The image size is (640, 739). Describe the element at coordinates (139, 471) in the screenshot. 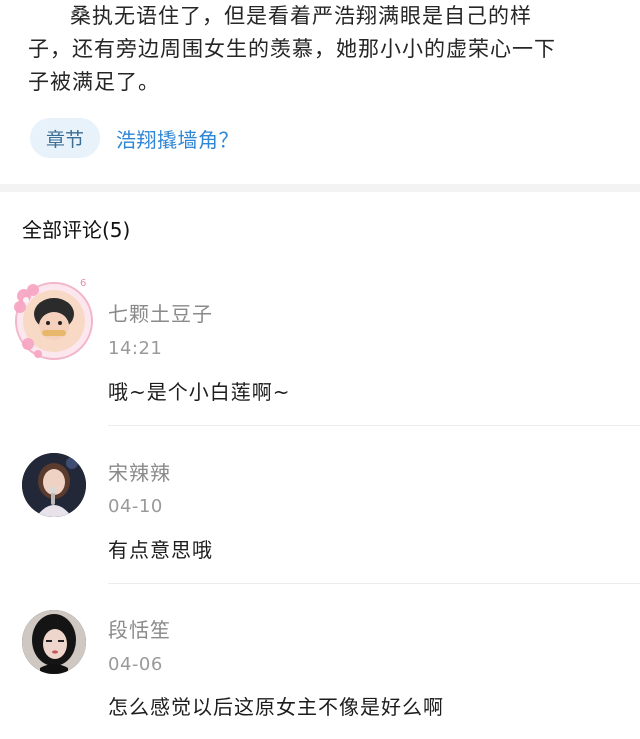

I see `comment-author: 宋辣辣` at that location.